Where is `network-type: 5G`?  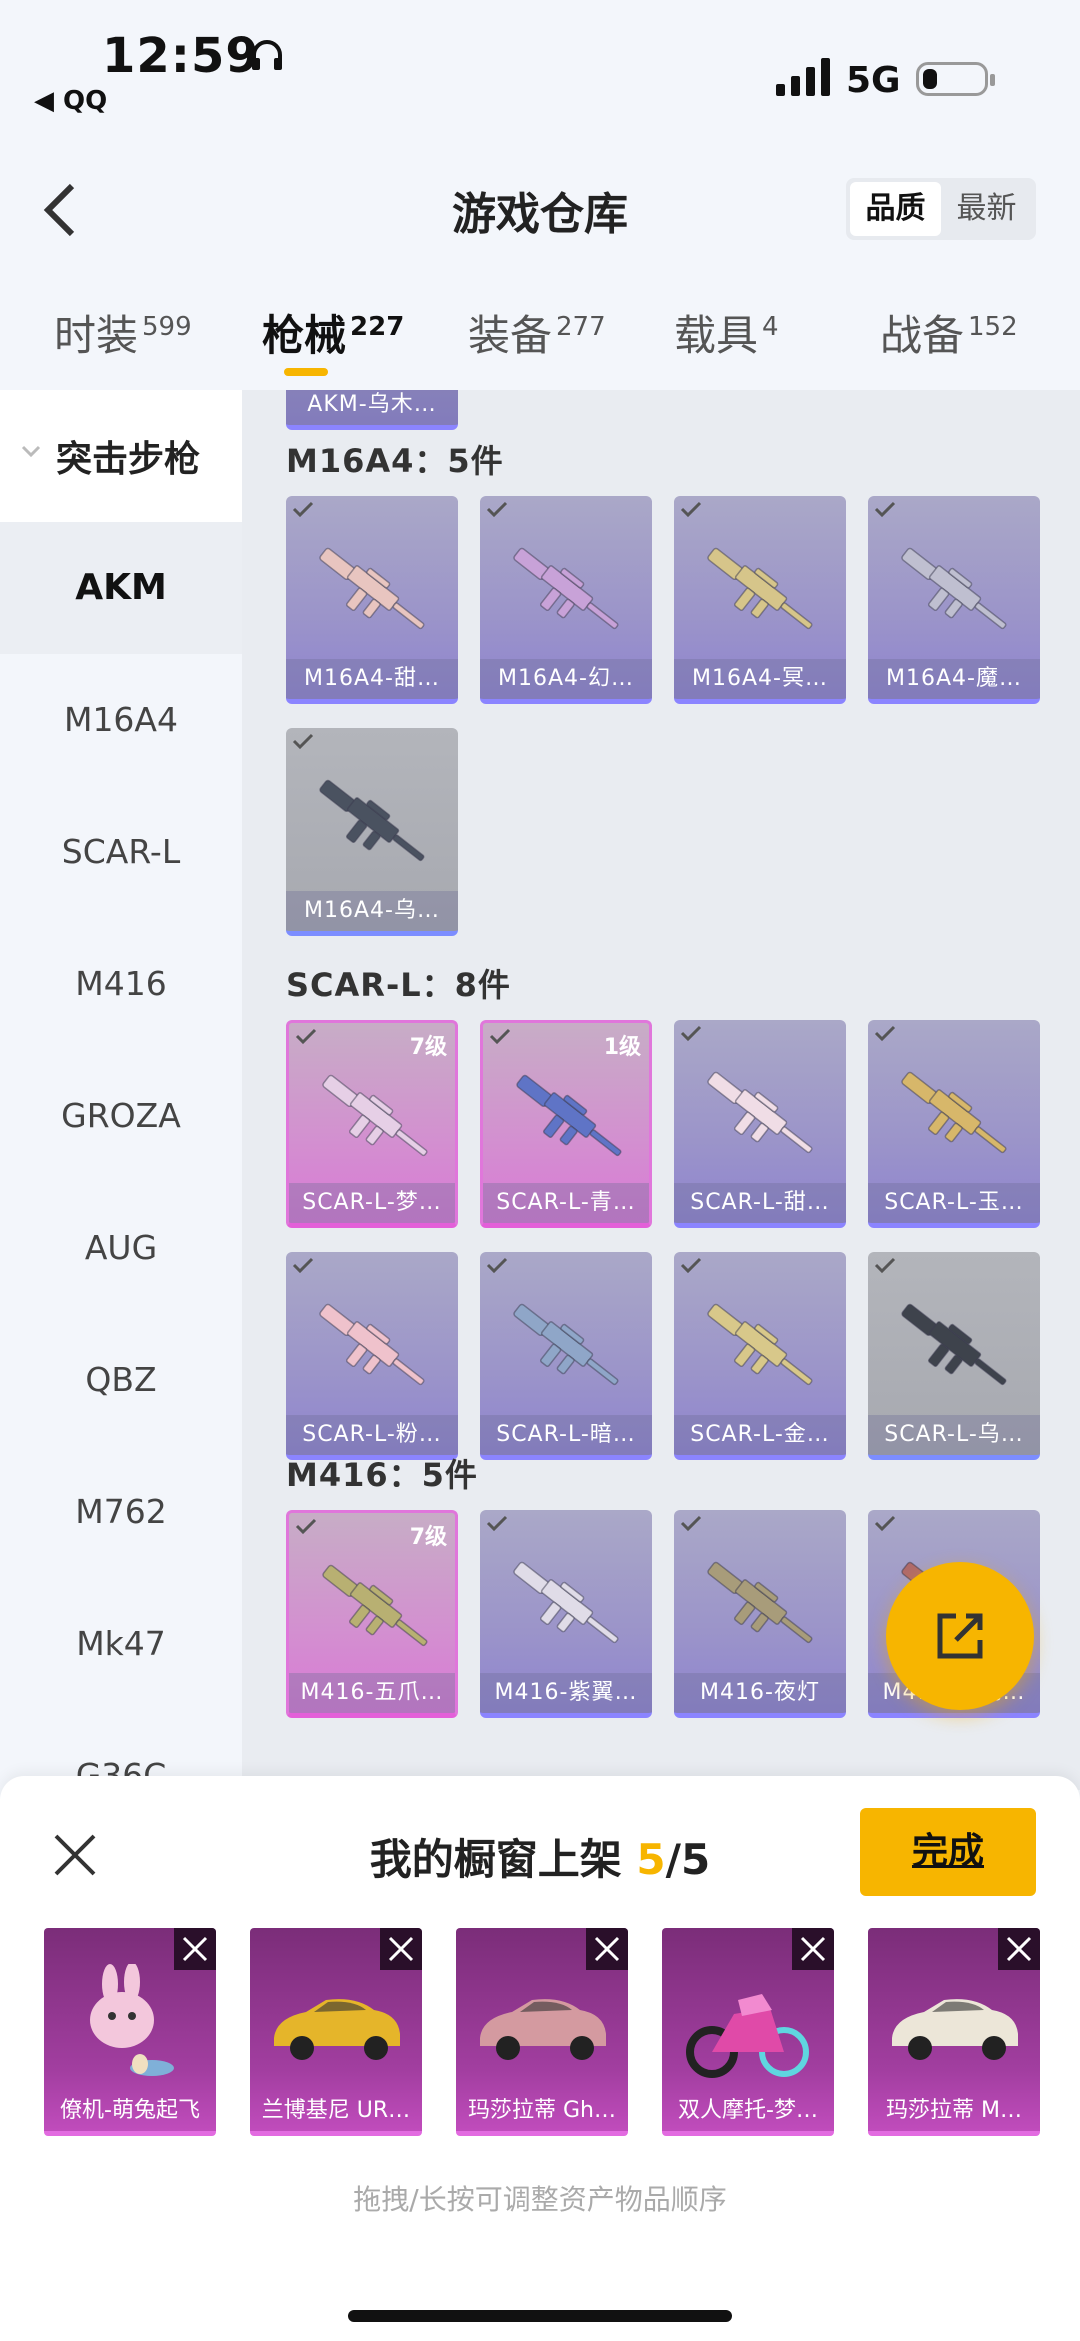 network-type: 5G is located at coordinates (873, 80).